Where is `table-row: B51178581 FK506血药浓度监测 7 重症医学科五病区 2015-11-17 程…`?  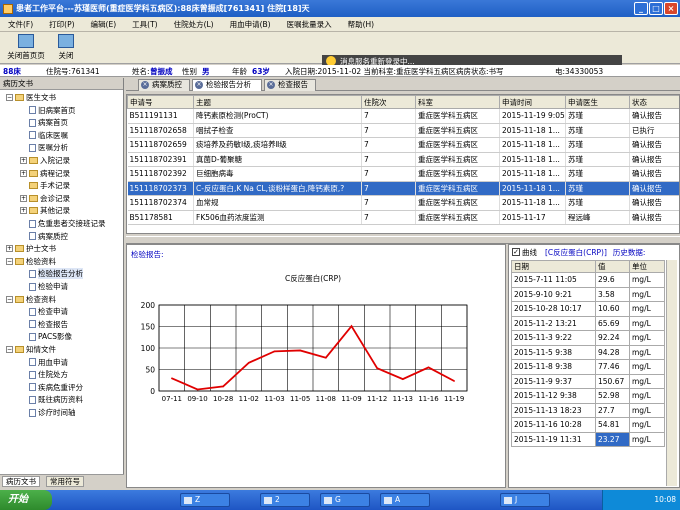
table-row: B51178581 FK506血药浓度监测 7 重症医学科五病区 2015-11-17 程… is located at coordinates (403, 217).